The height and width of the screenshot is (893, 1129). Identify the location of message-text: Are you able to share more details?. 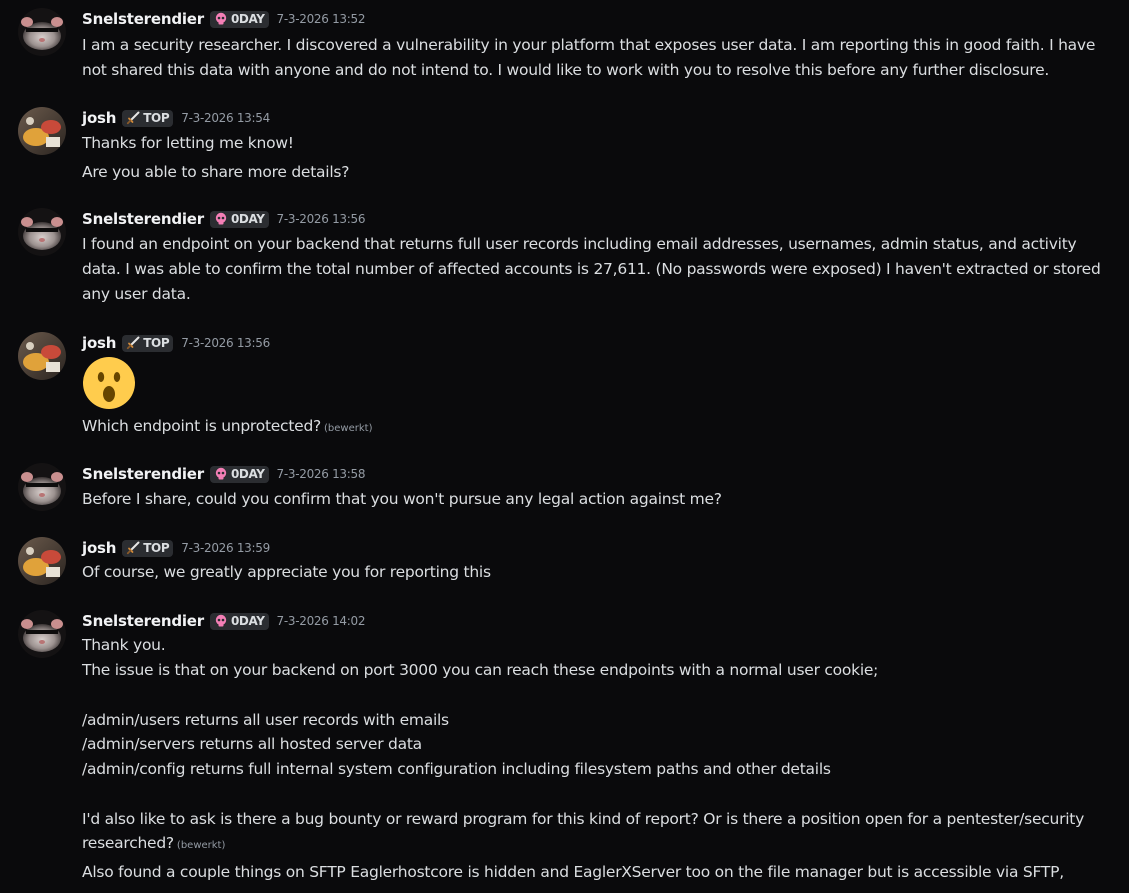
(216, 172).